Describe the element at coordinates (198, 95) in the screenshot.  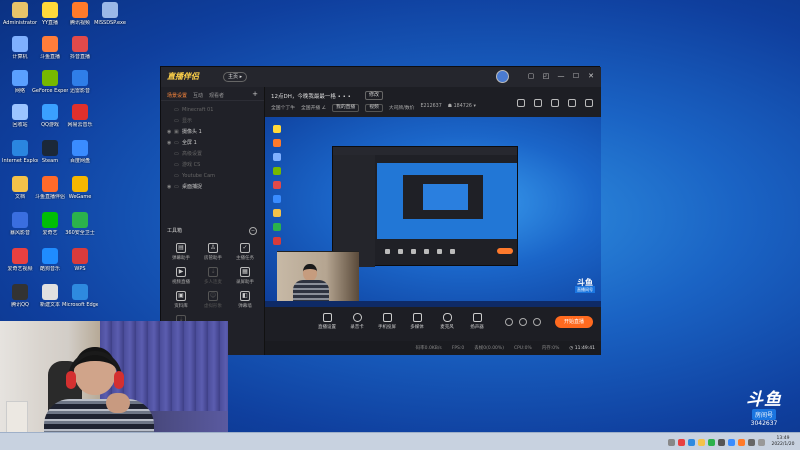
I see `tab-interaction: 互动` at that location.